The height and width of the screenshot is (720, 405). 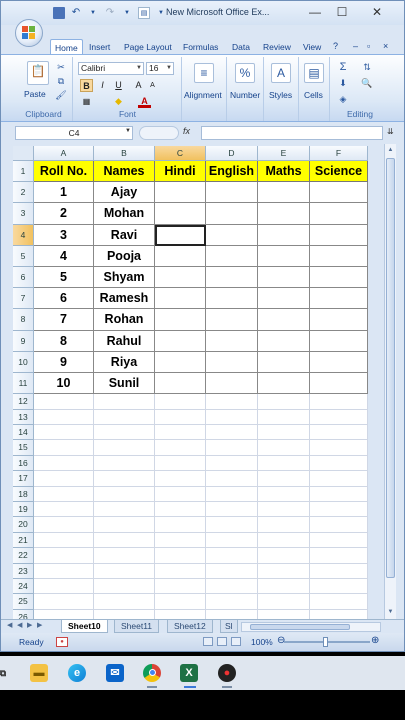 What do you see at coordinates (124, 235) in the screenshot?
I see `name-cell: Ravi` at bounding box center [124, 235].